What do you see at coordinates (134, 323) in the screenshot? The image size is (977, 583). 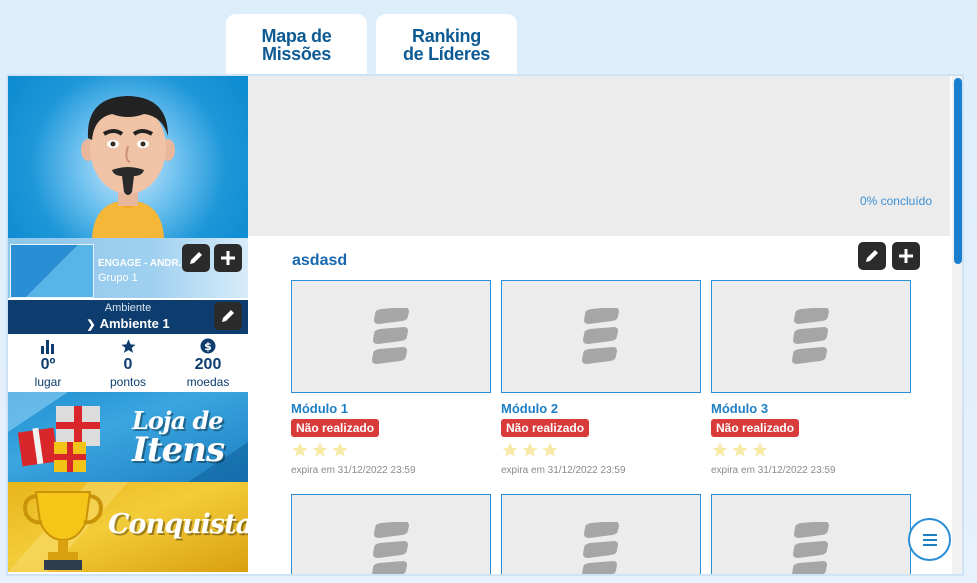 I see `environment-value: Ambiente 1` at bounding box center [134, 323].